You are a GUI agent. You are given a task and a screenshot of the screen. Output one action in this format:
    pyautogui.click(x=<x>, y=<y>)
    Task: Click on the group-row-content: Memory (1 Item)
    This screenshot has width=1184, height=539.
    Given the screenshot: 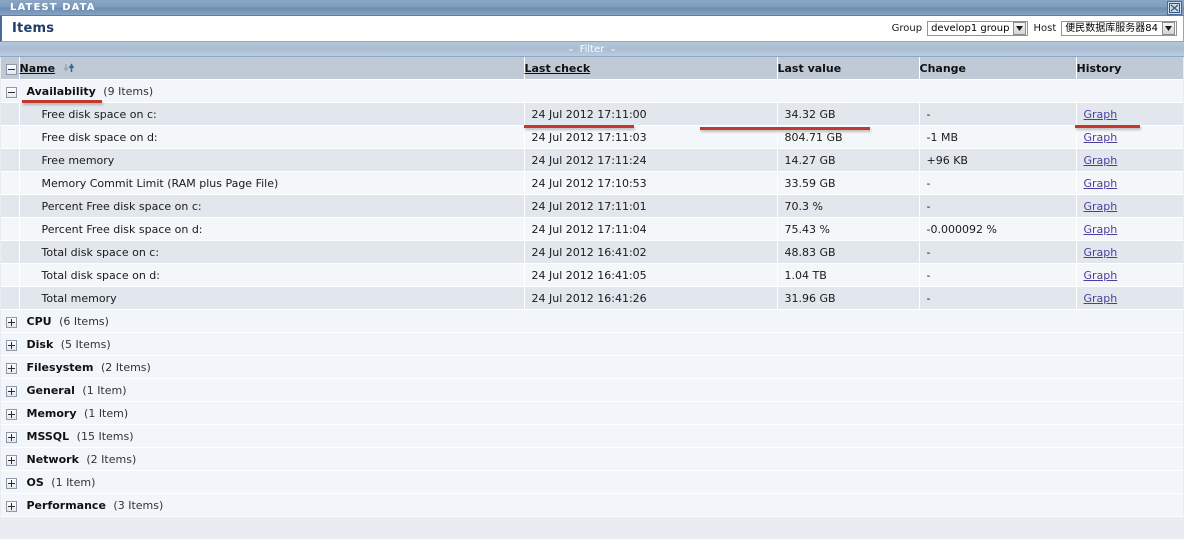 What is the action you would take?
    pyautogui.click(x=592, y=413)
    